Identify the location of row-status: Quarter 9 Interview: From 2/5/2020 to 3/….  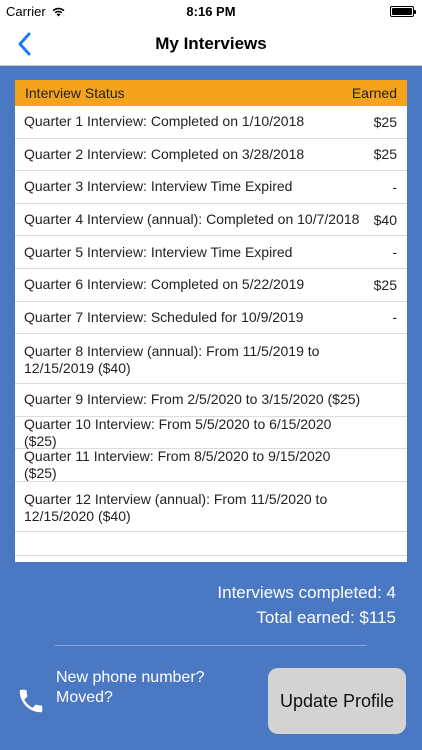
(192, 399).